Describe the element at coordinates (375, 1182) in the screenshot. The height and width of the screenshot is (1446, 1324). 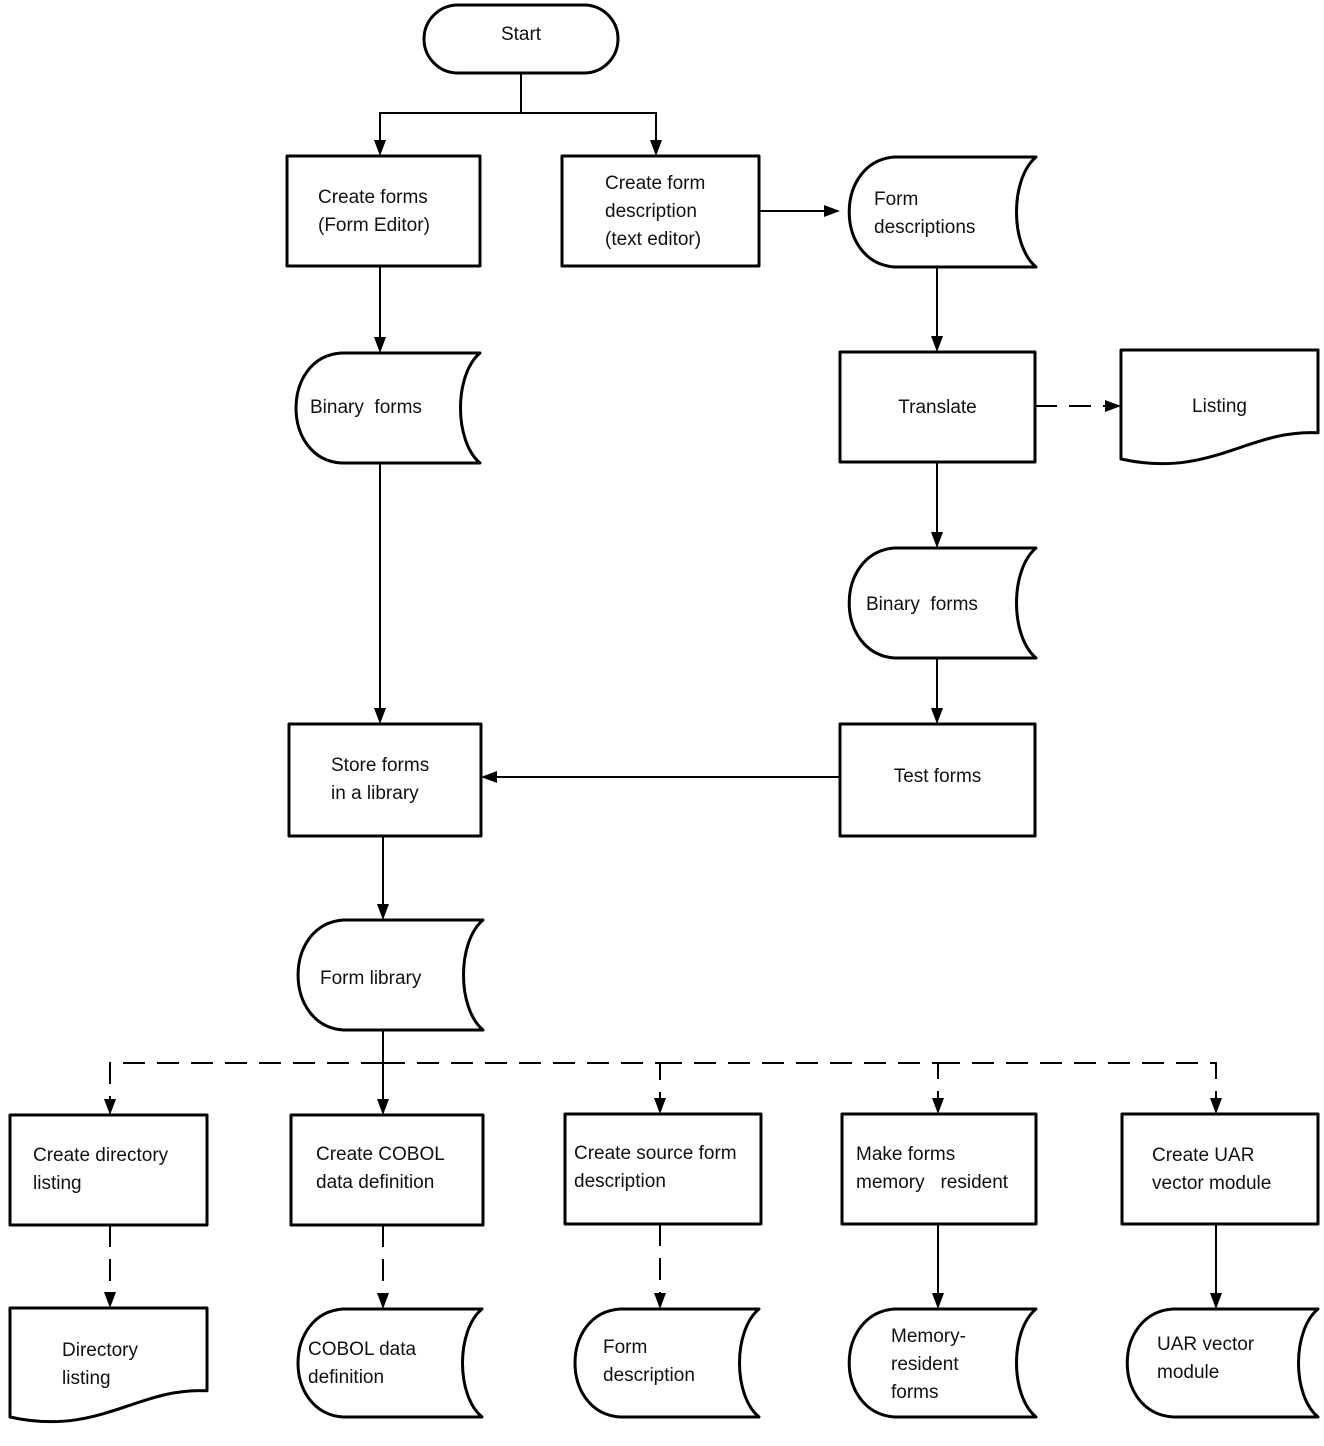
I see `node-label: data definition` at that location.